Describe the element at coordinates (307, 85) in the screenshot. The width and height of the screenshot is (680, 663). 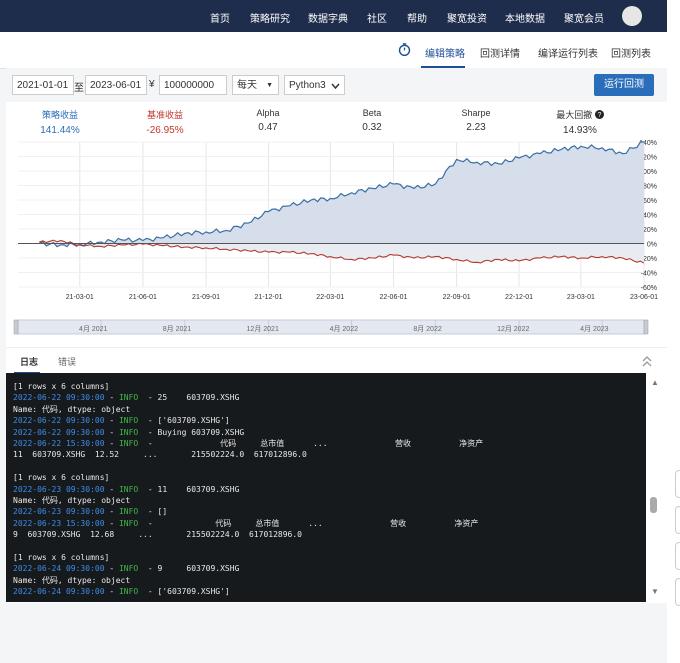
I see `language-value: Python3` at that location.